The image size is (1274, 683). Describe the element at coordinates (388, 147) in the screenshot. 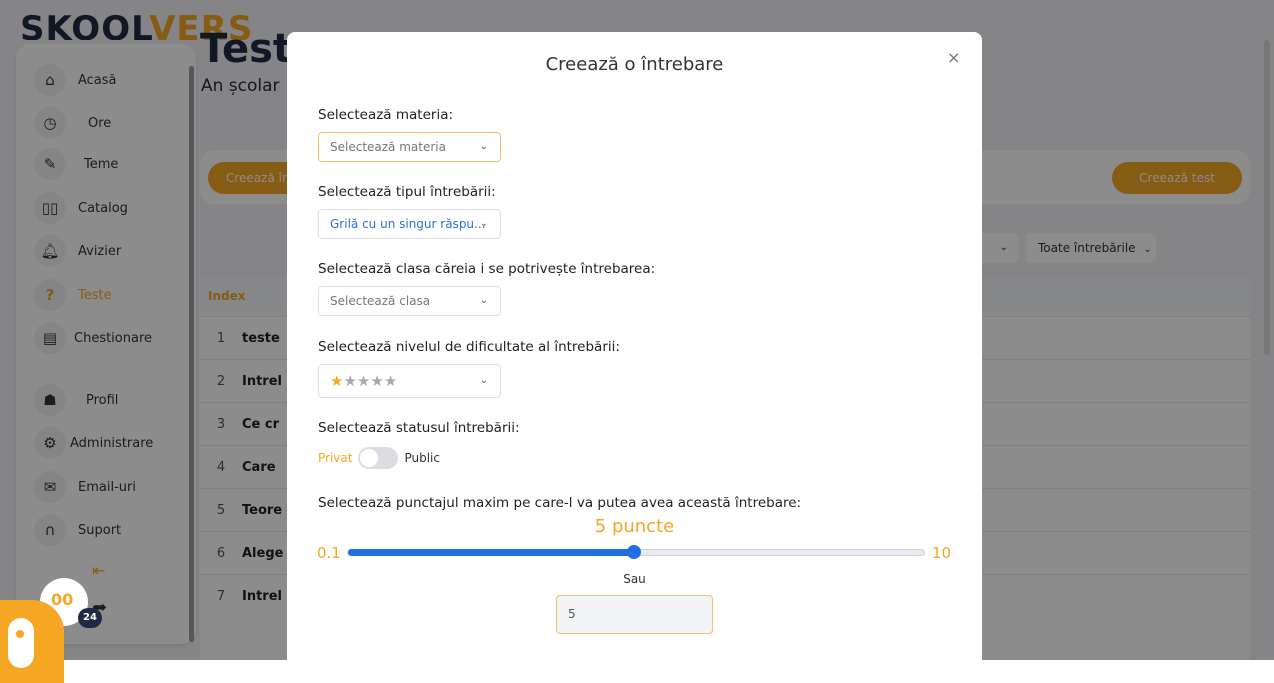

I see `subject-select-value: Selectează materia` at that location.